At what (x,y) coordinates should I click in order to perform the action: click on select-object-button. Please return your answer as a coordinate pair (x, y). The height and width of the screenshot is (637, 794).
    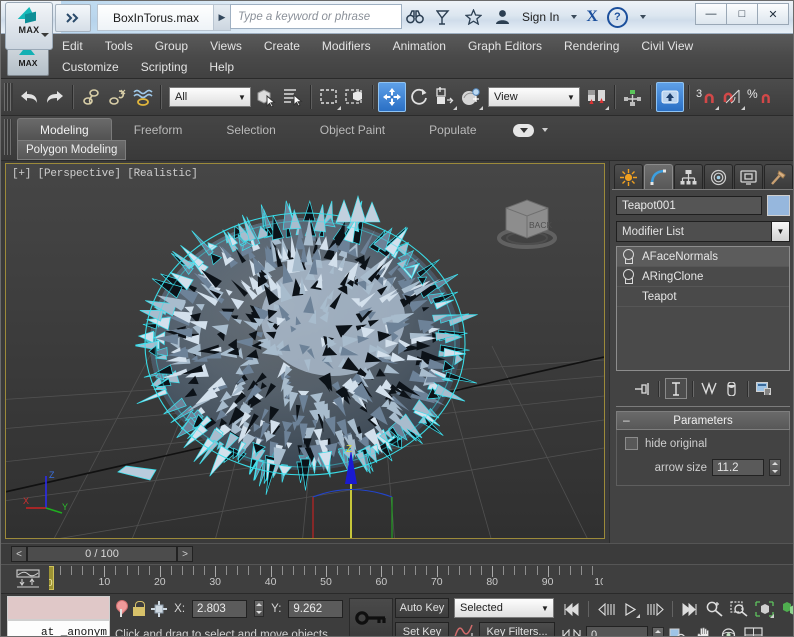
    Looking at the image, I should click on (267, 97).